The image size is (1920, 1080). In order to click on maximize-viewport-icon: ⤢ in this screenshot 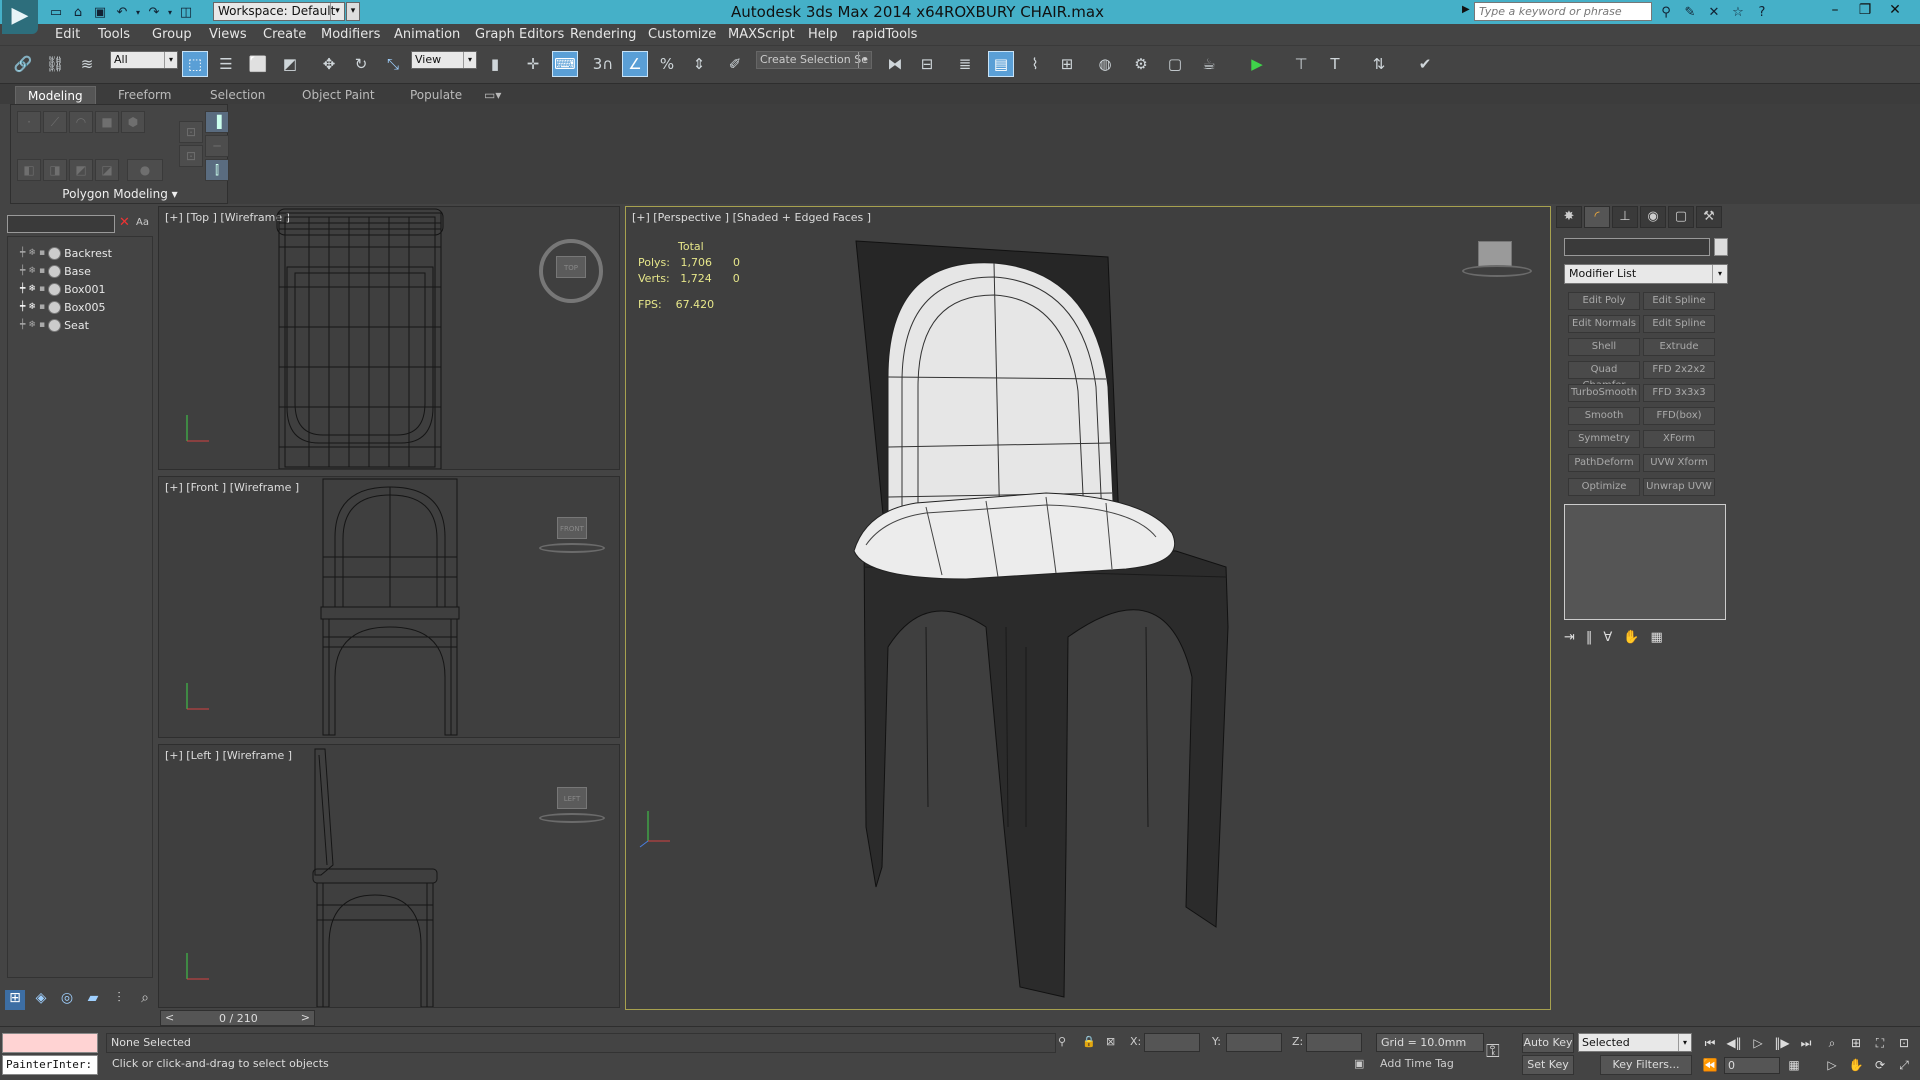, I will do `click(1904, 1065)`.